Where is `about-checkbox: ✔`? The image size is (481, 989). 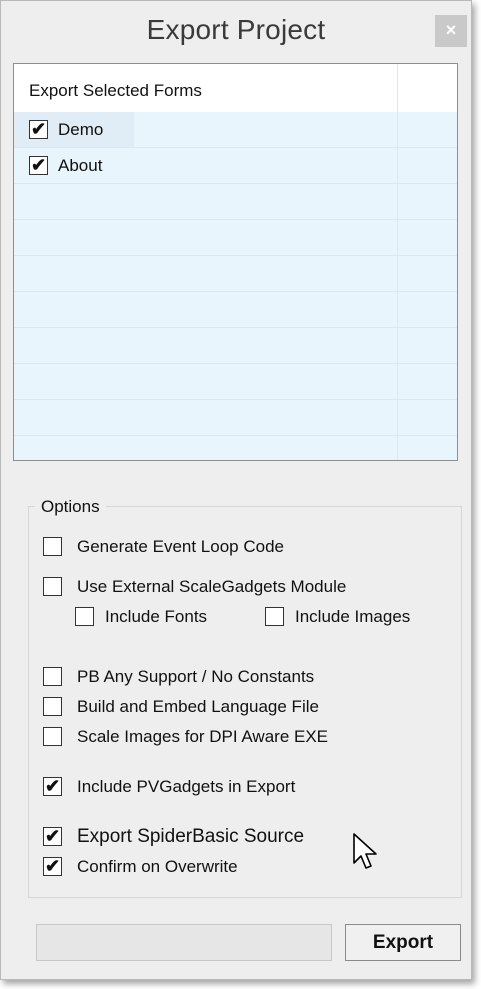
about-checkbox: ✔ is located at coordinates (38, 165).